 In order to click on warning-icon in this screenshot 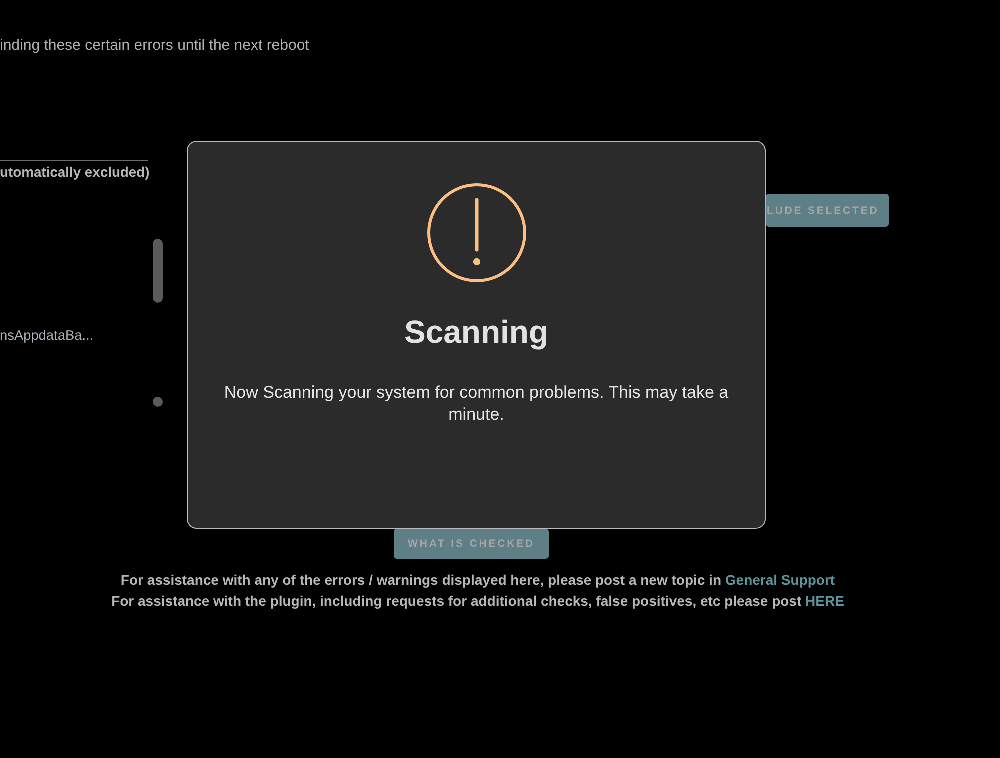, I will do `click(476, 233)`.